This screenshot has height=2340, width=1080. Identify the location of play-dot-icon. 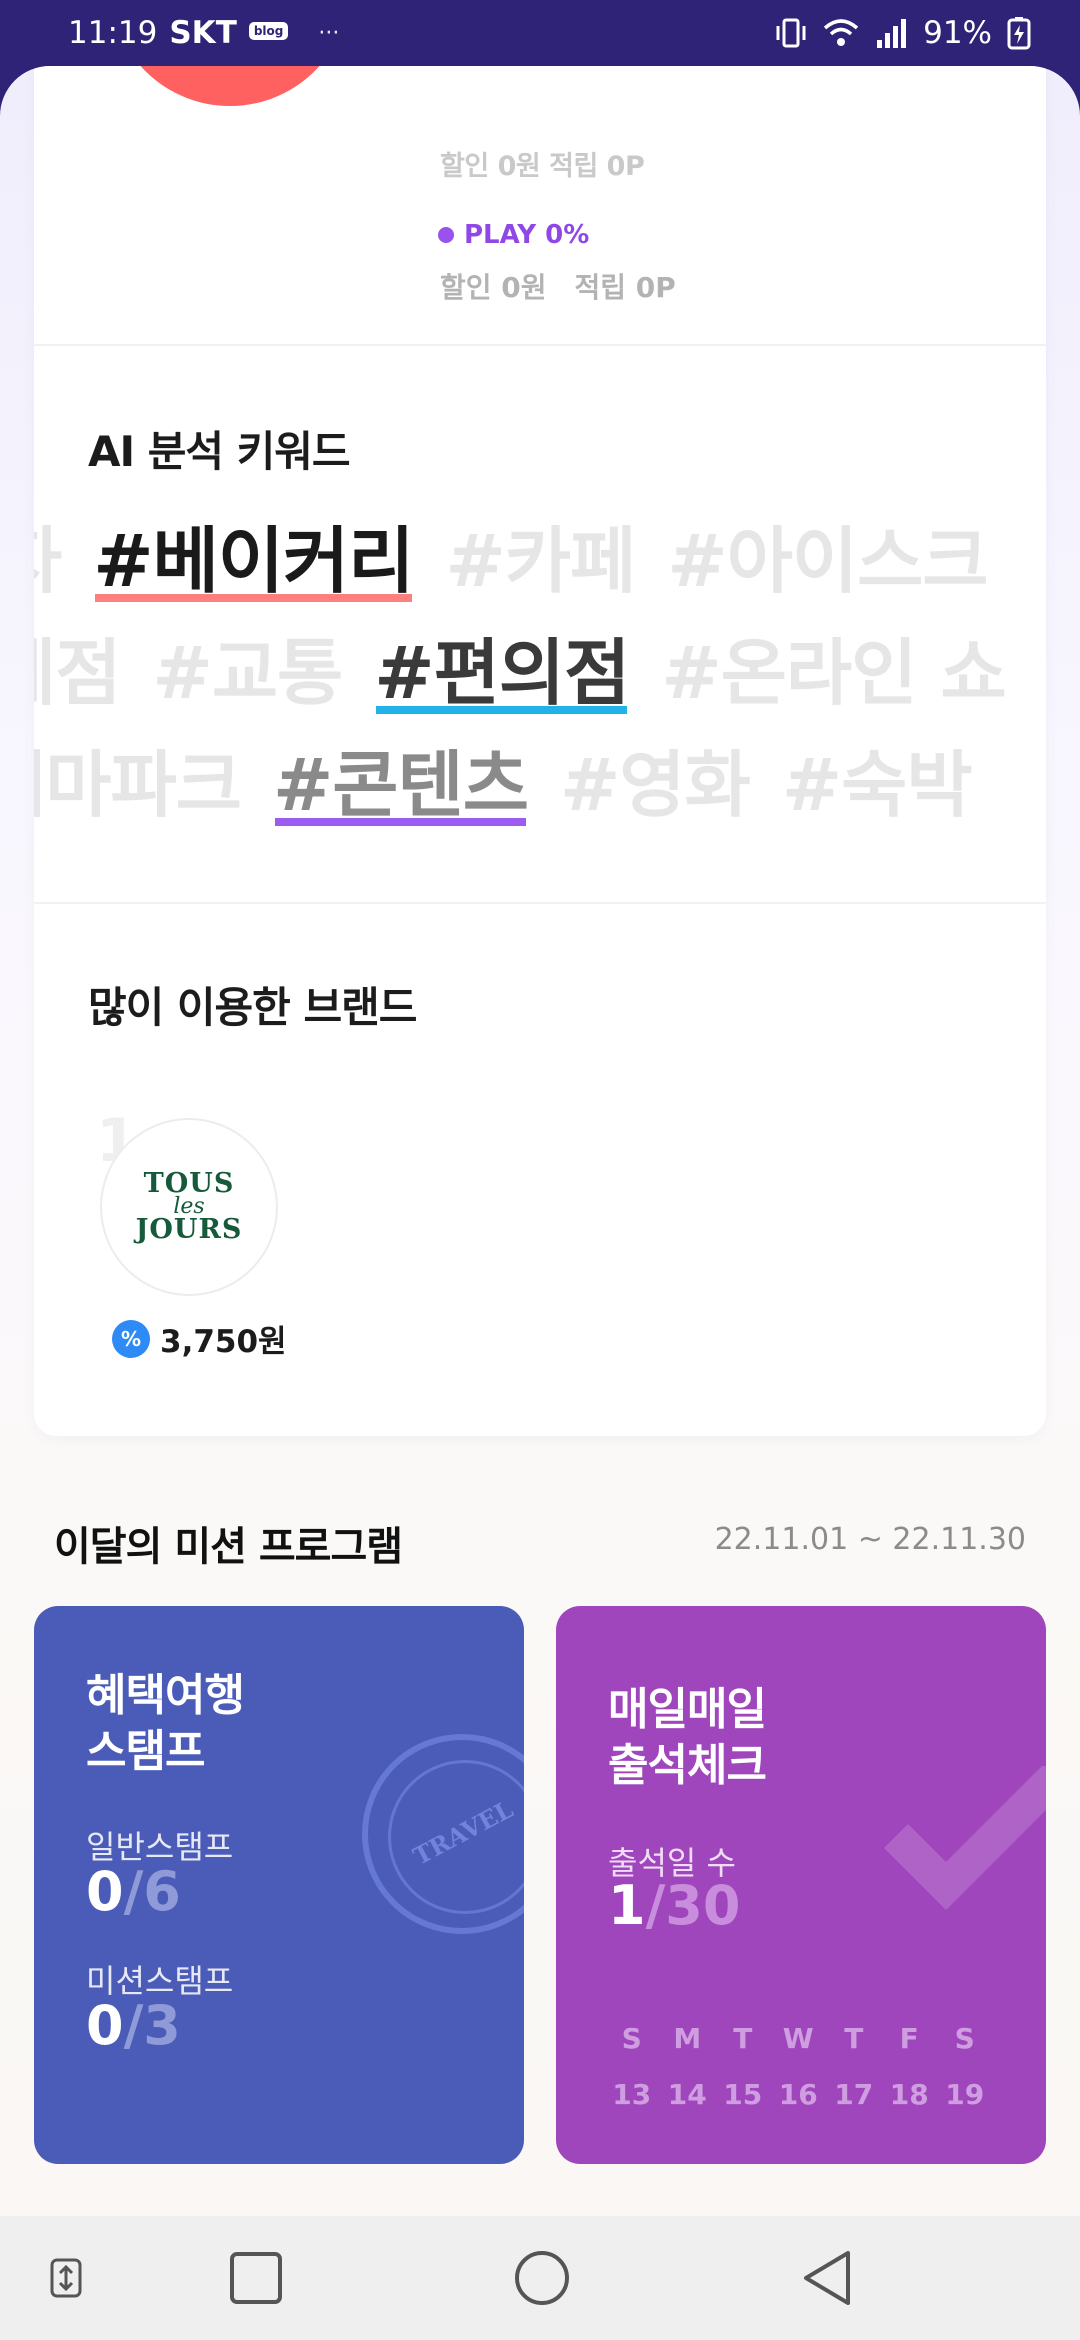
(446, 235).